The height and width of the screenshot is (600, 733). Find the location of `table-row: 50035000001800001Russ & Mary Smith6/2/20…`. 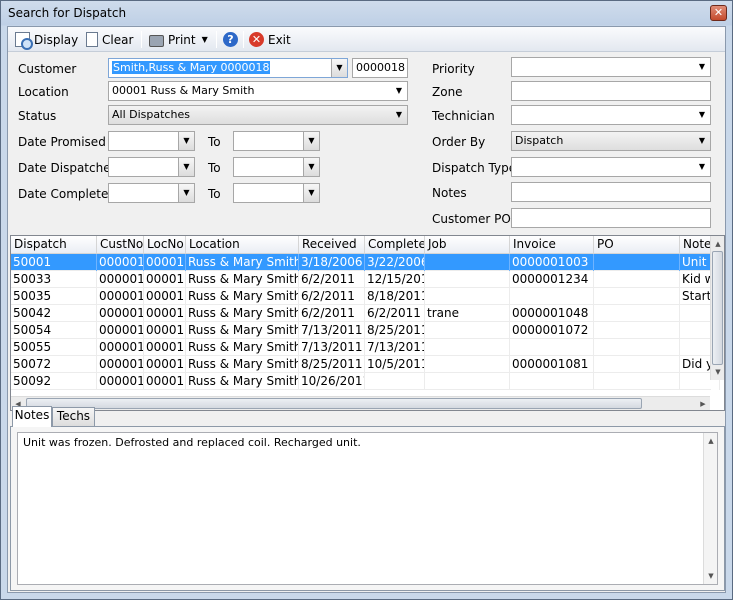

table-row: 50035000001800001Russ & Mary Smith6/2/20… is located at coordinates (365, 296).